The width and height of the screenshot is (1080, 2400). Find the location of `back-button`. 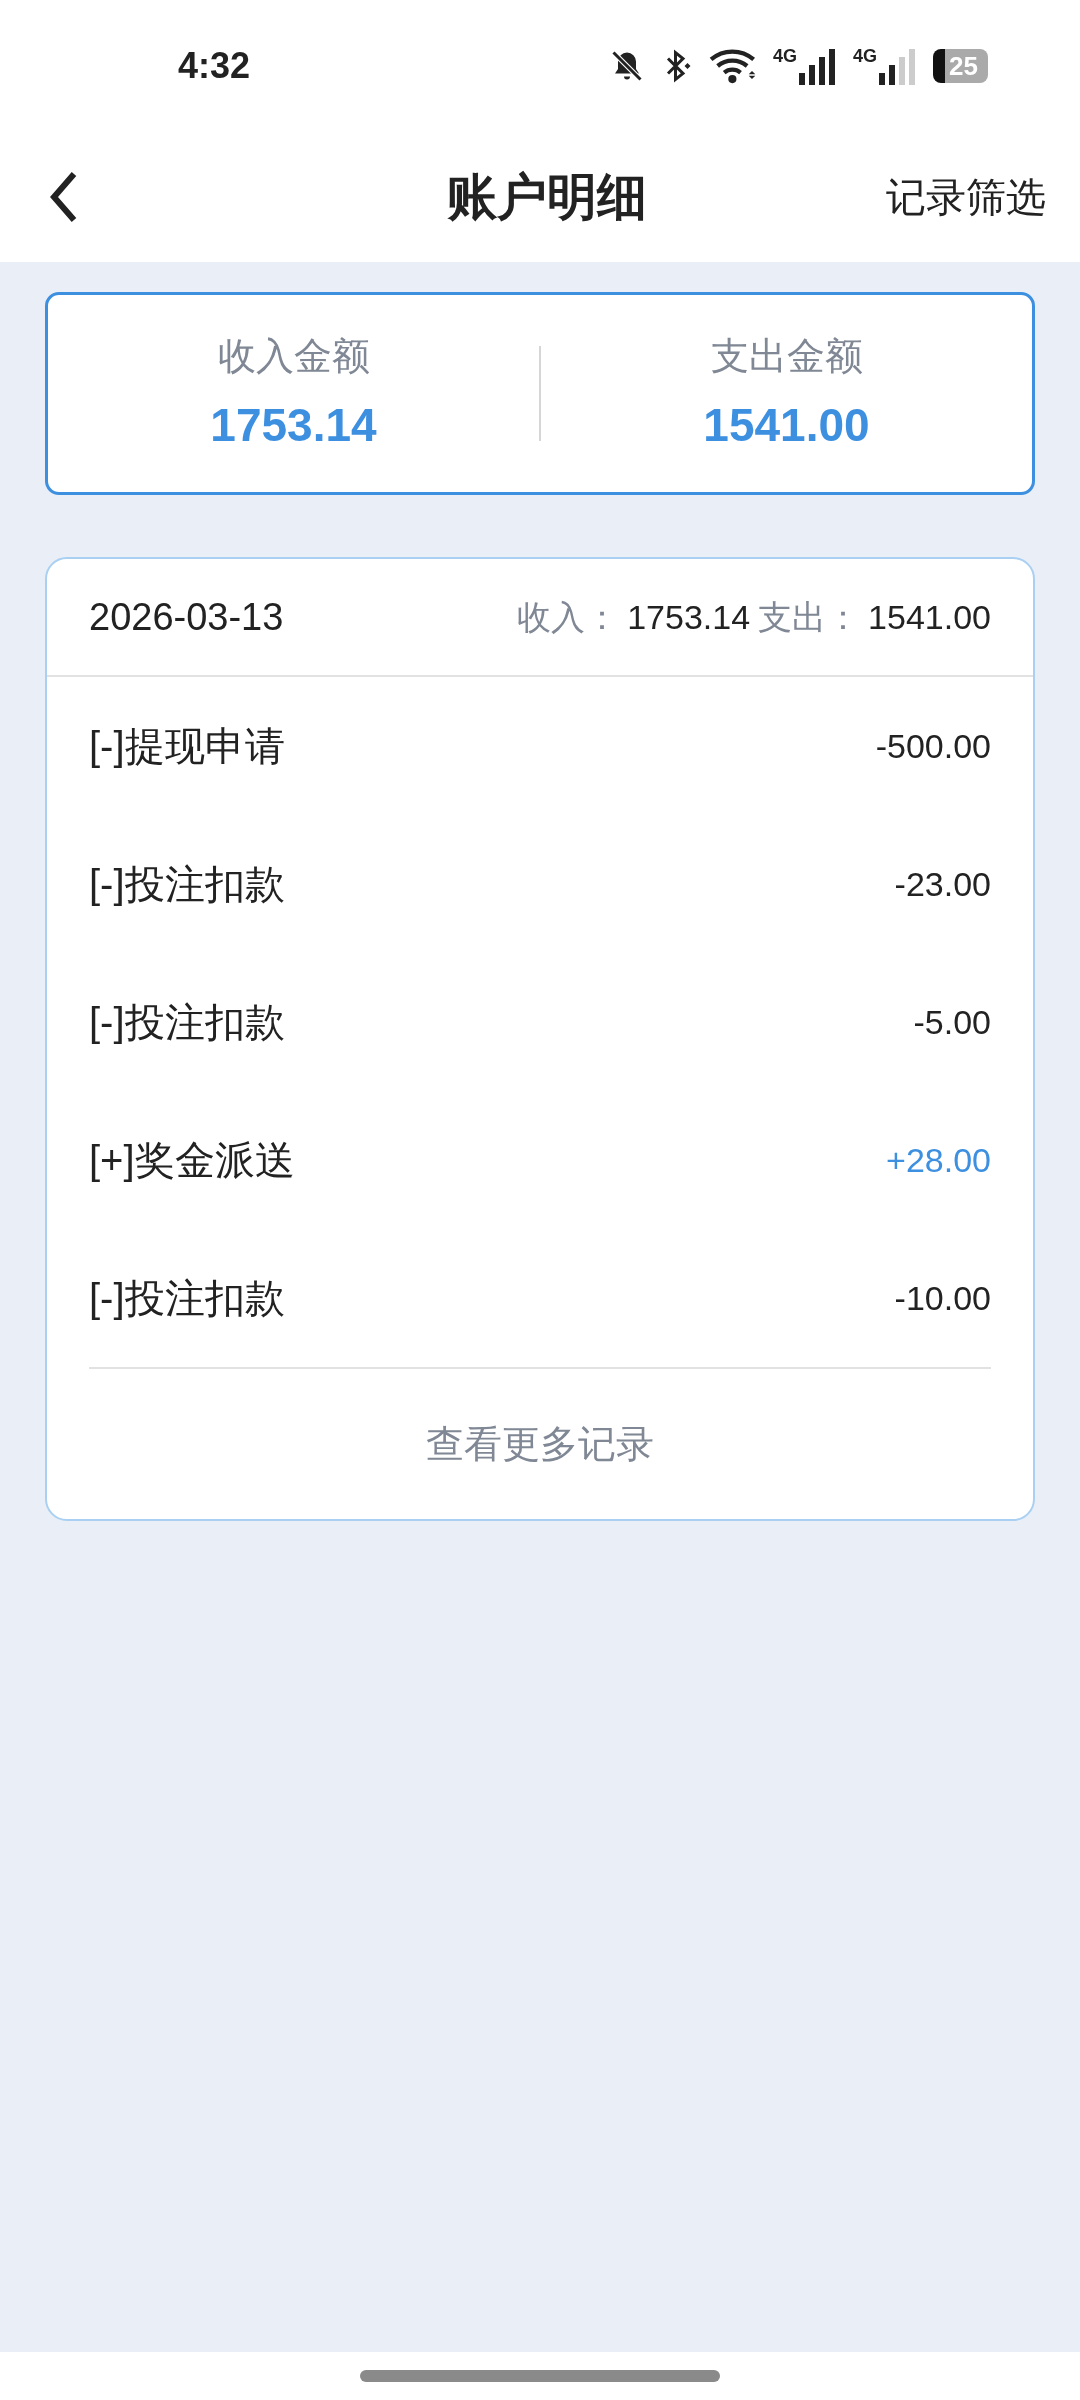

back-button is located at coordinates (63, 197).